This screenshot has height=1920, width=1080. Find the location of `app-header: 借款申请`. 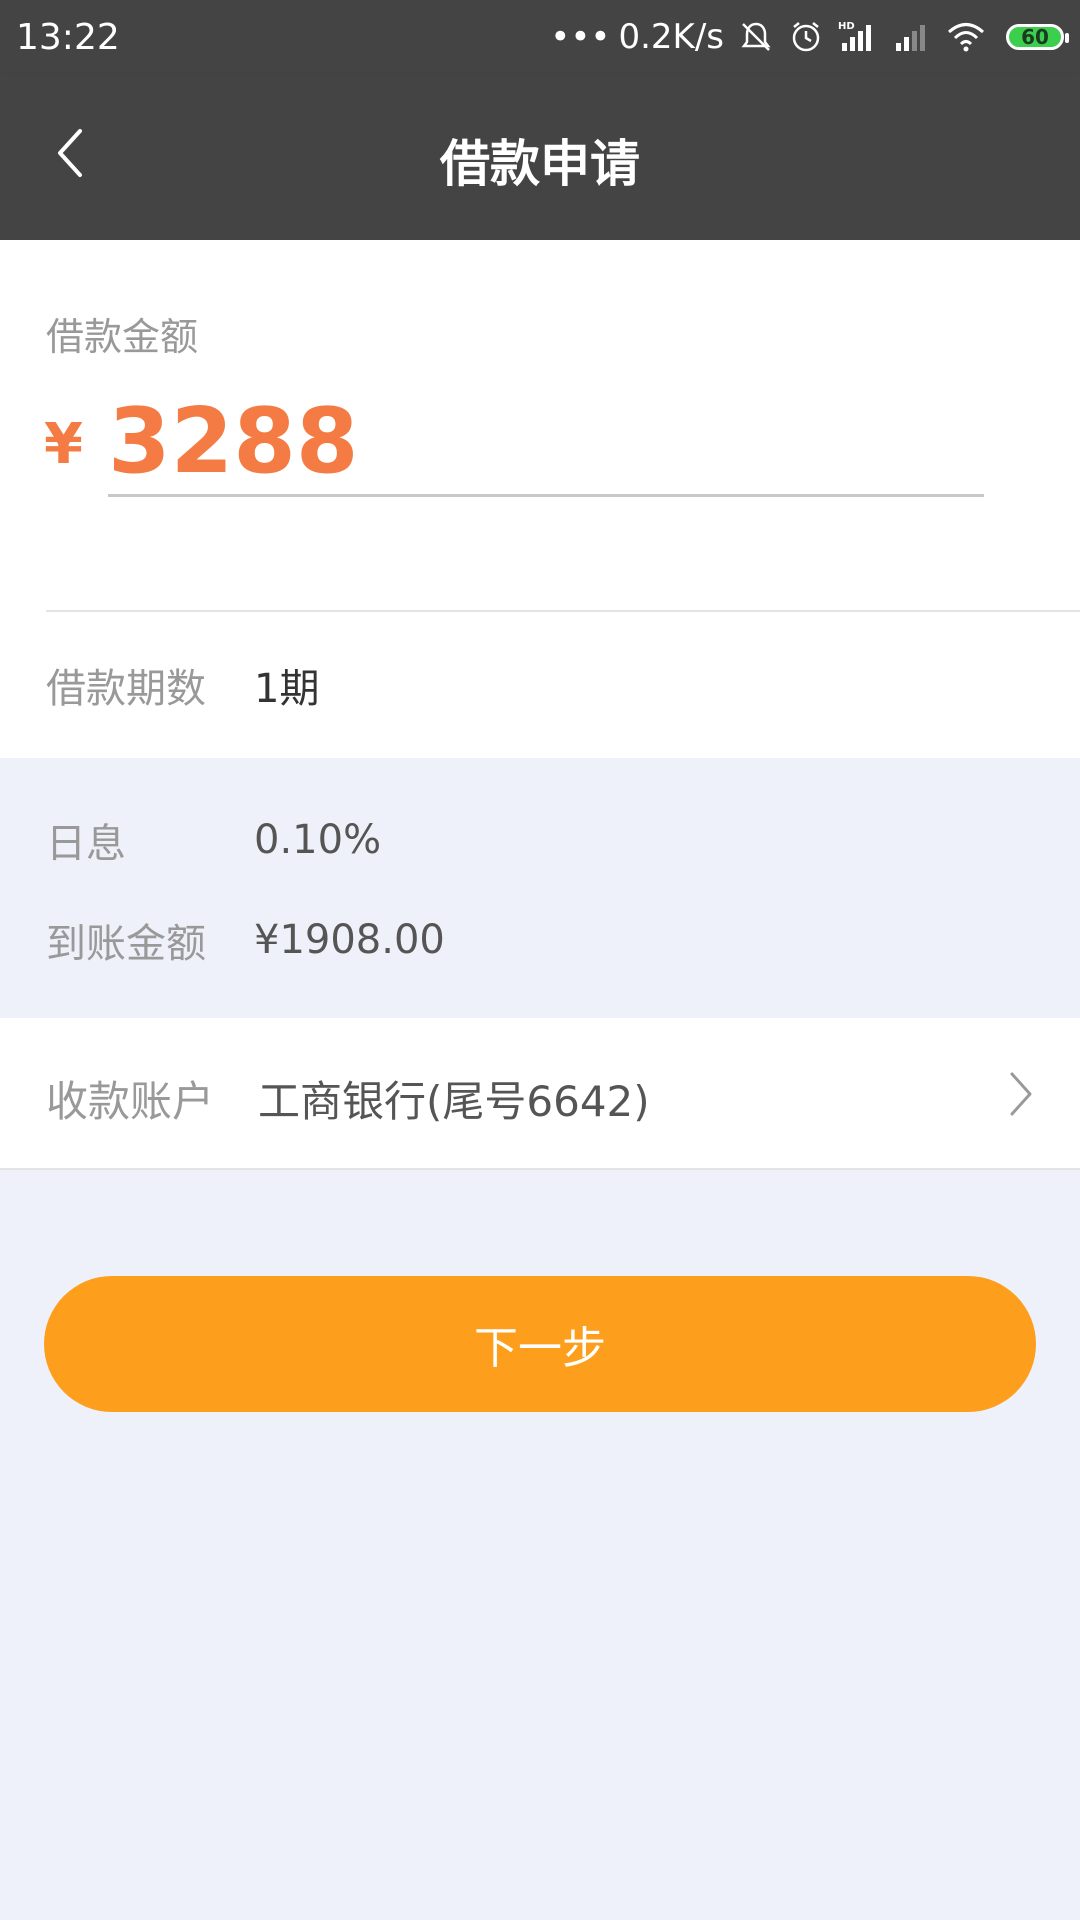

app-header: 借款申请 is located at coordinates (540, 157).